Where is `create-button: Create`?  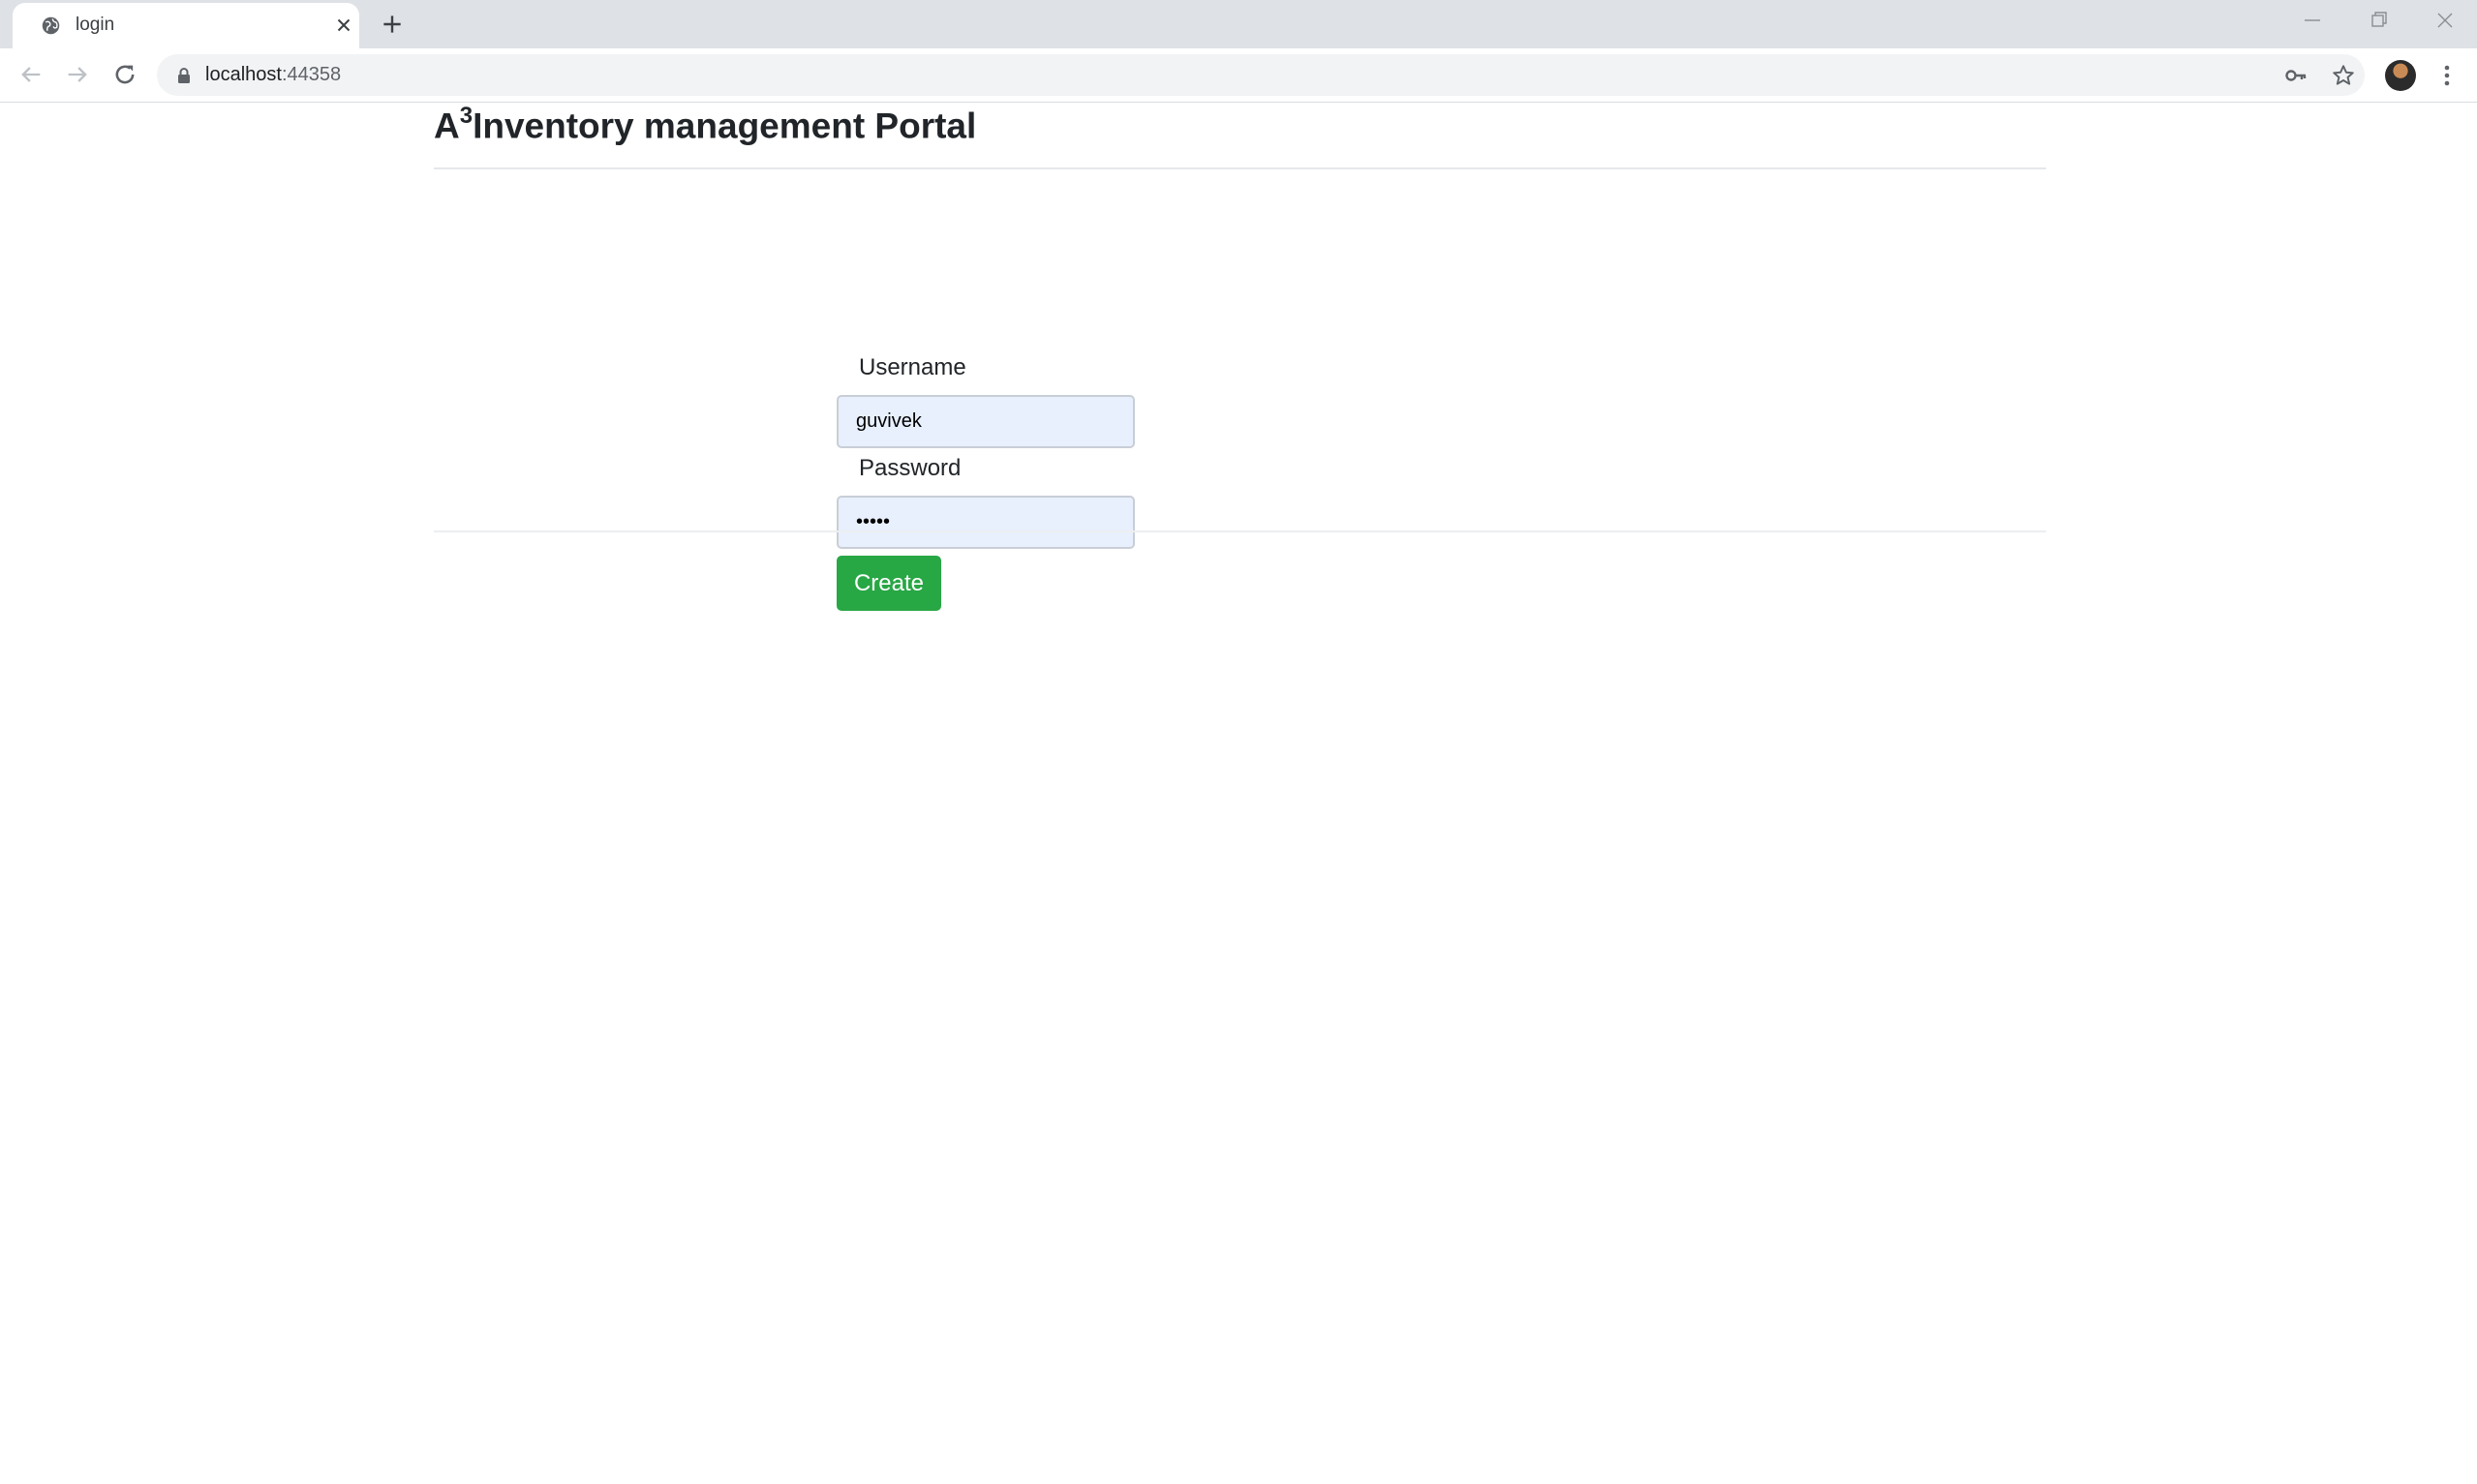
create-button: Create is located at coordinates (889, 583).